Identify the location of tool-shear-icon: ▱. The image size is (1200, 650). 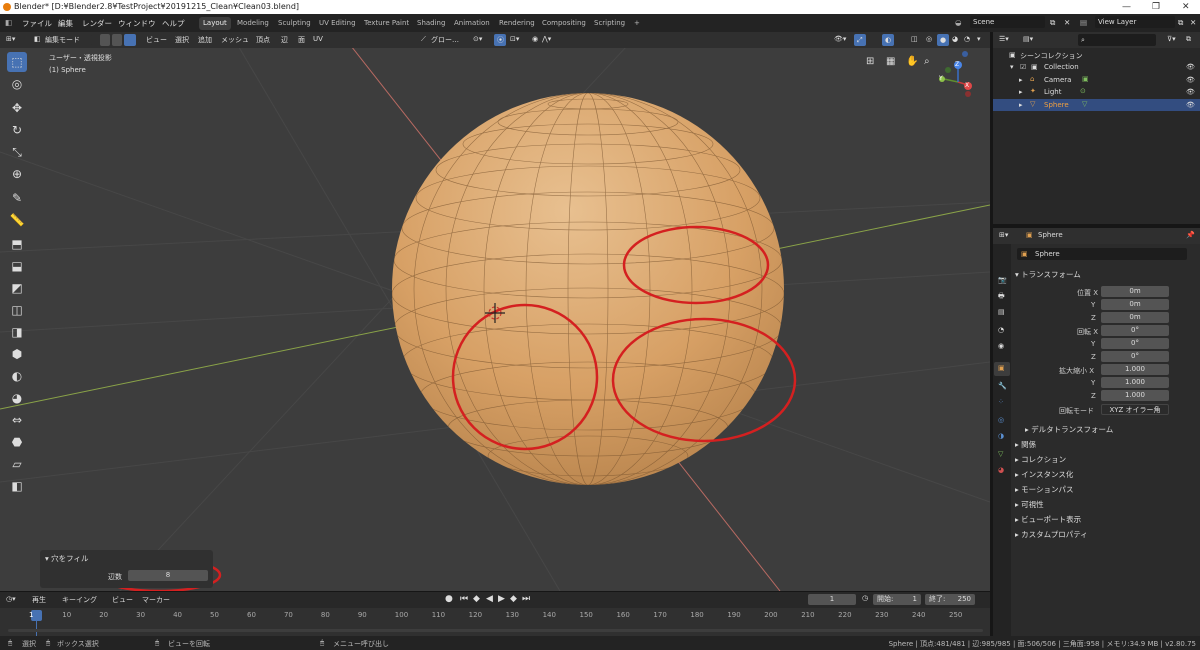
(17, 464).